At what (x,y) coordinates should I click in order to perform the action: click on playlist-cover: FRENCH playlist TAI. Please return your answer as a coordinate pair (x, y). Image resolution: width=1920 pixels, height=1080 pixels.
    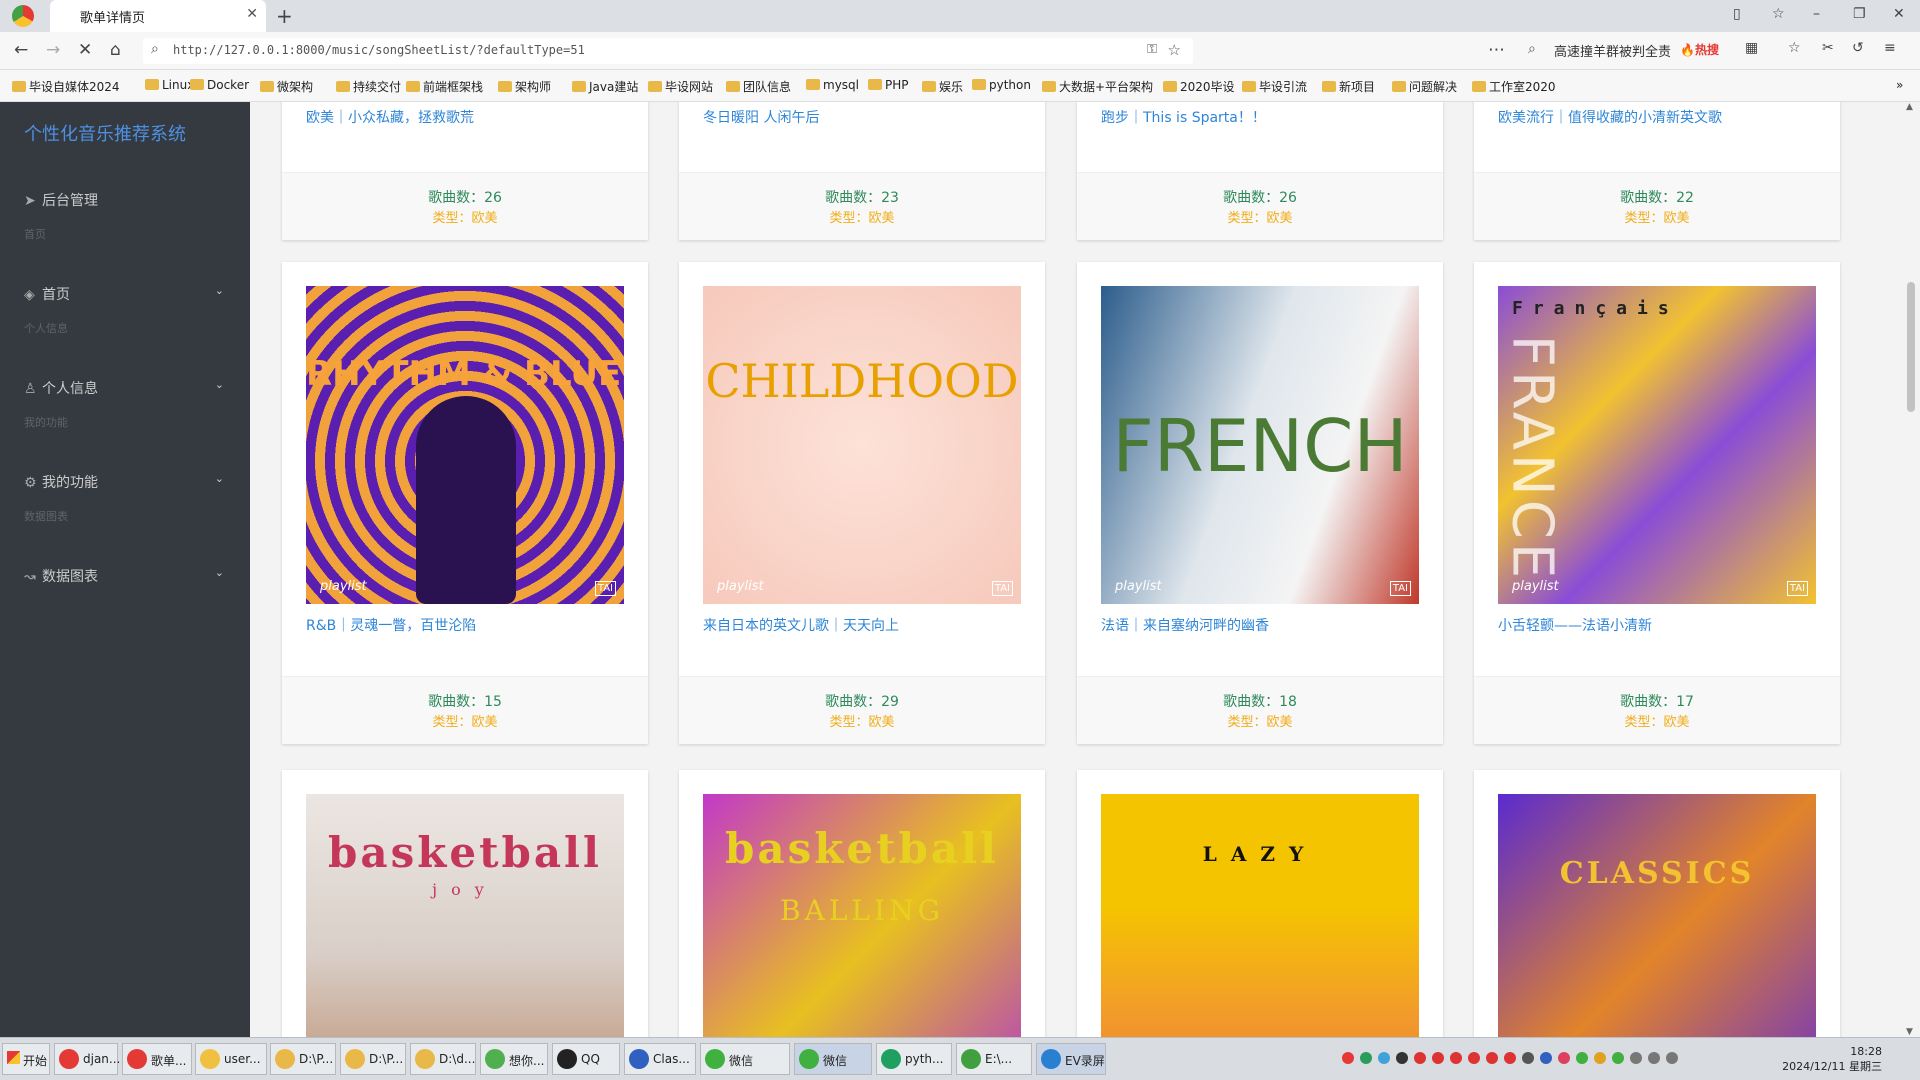
    Looking at the image, I should click on (1260, 445).